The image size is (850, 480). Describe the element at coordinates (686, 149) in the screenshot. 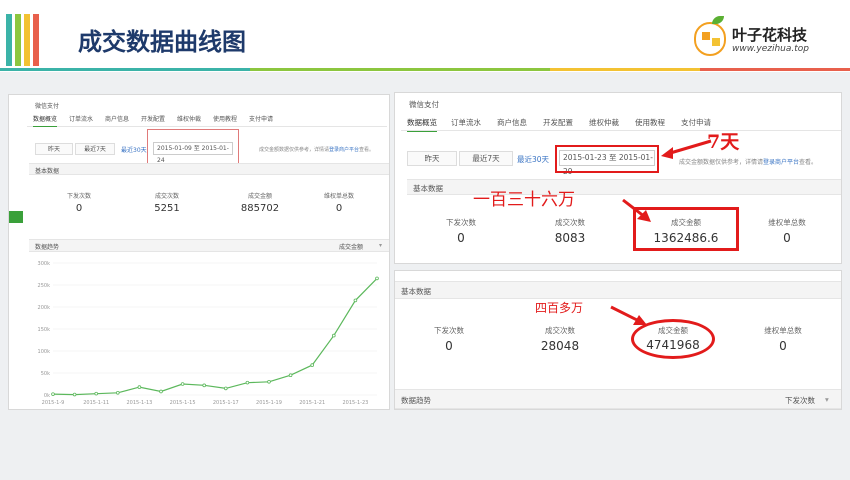

I see `arrow-icon` at that location.